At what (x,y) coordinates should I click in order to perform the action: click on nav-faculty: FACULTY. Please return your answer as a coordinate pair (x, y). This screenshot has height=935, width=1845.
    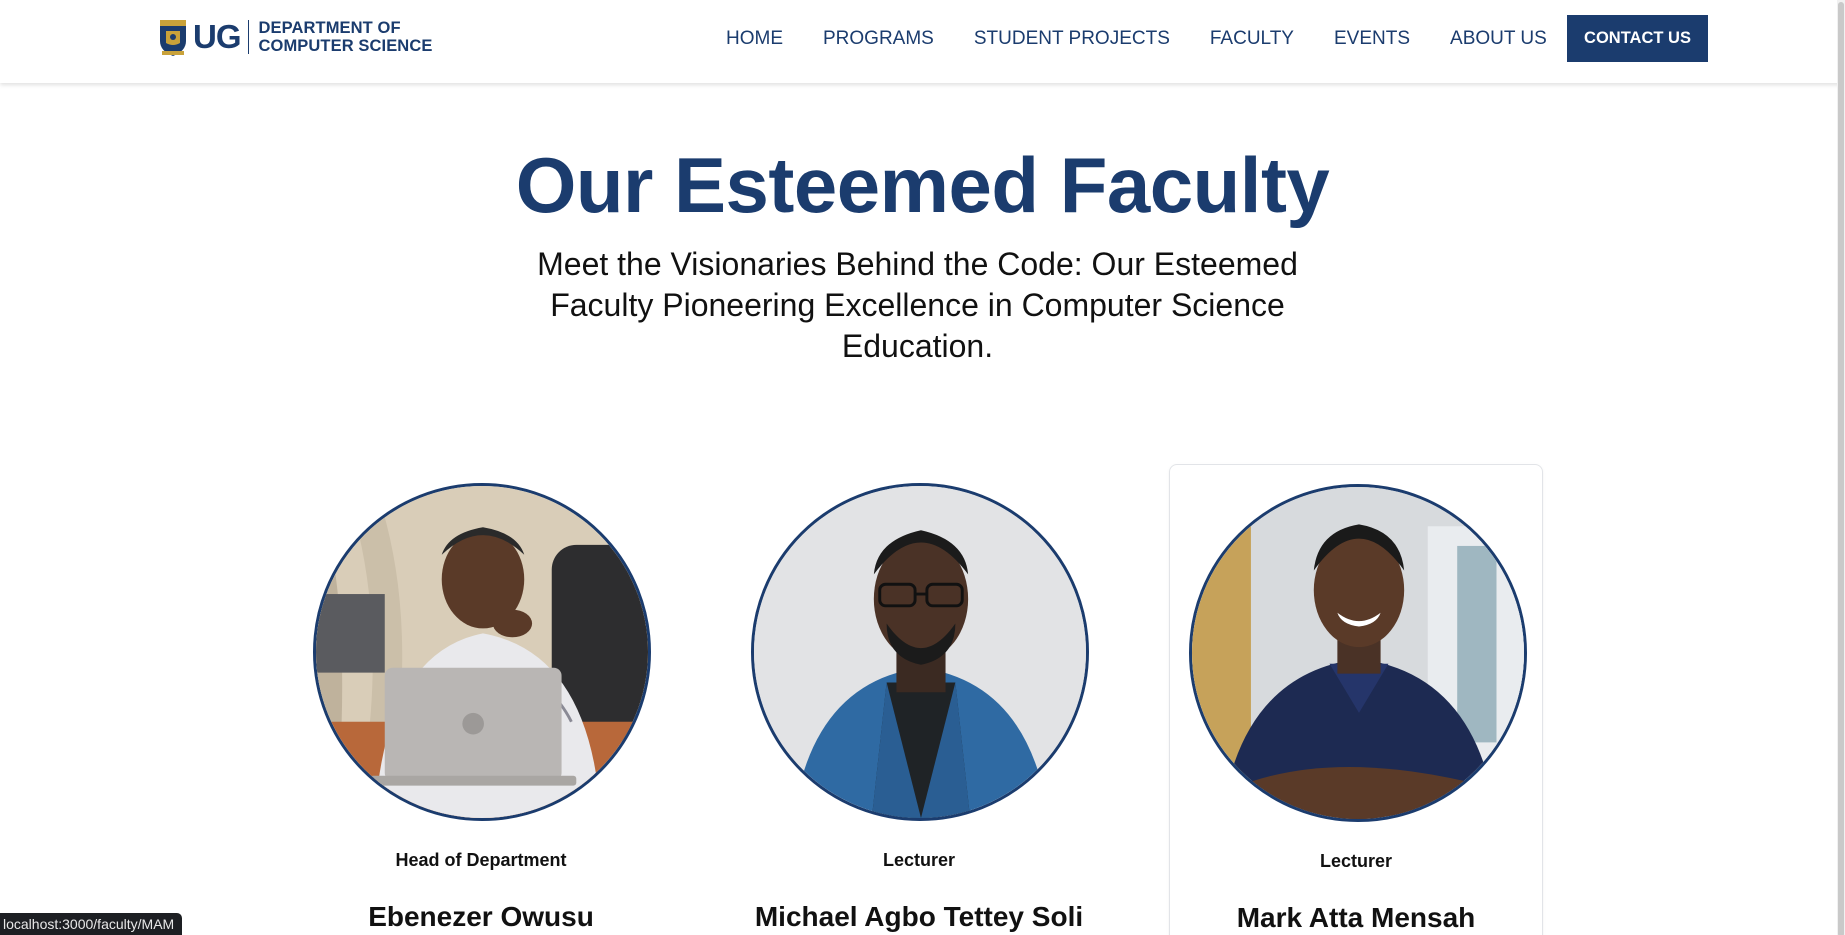
    Looking at the image, I should click on (1252, 39).